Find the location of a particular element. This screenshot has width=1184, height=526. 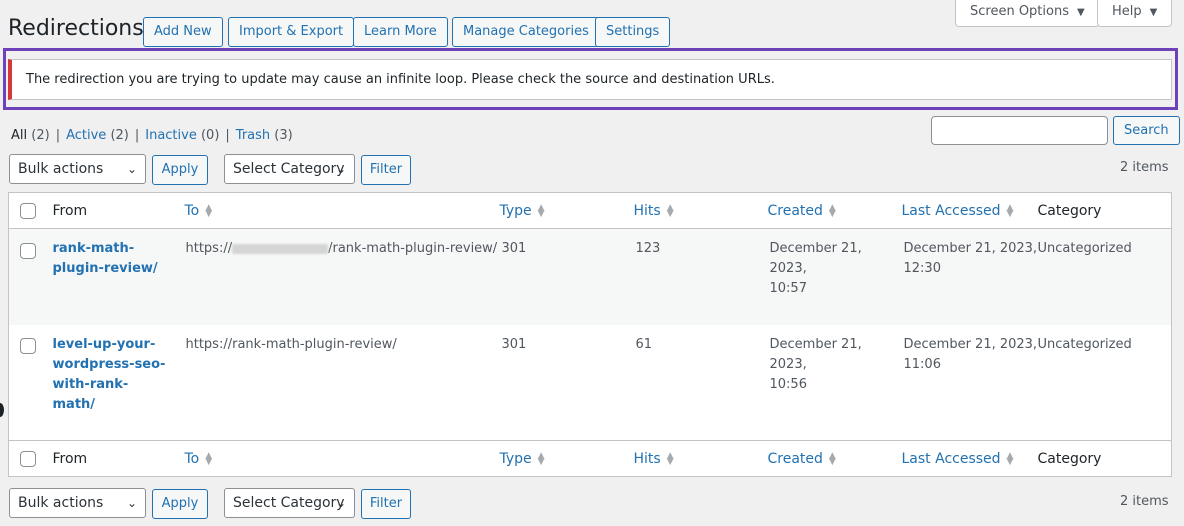

to-cell: https:// /rank-math-plugin-review/ is located at coordinates (338, 277).